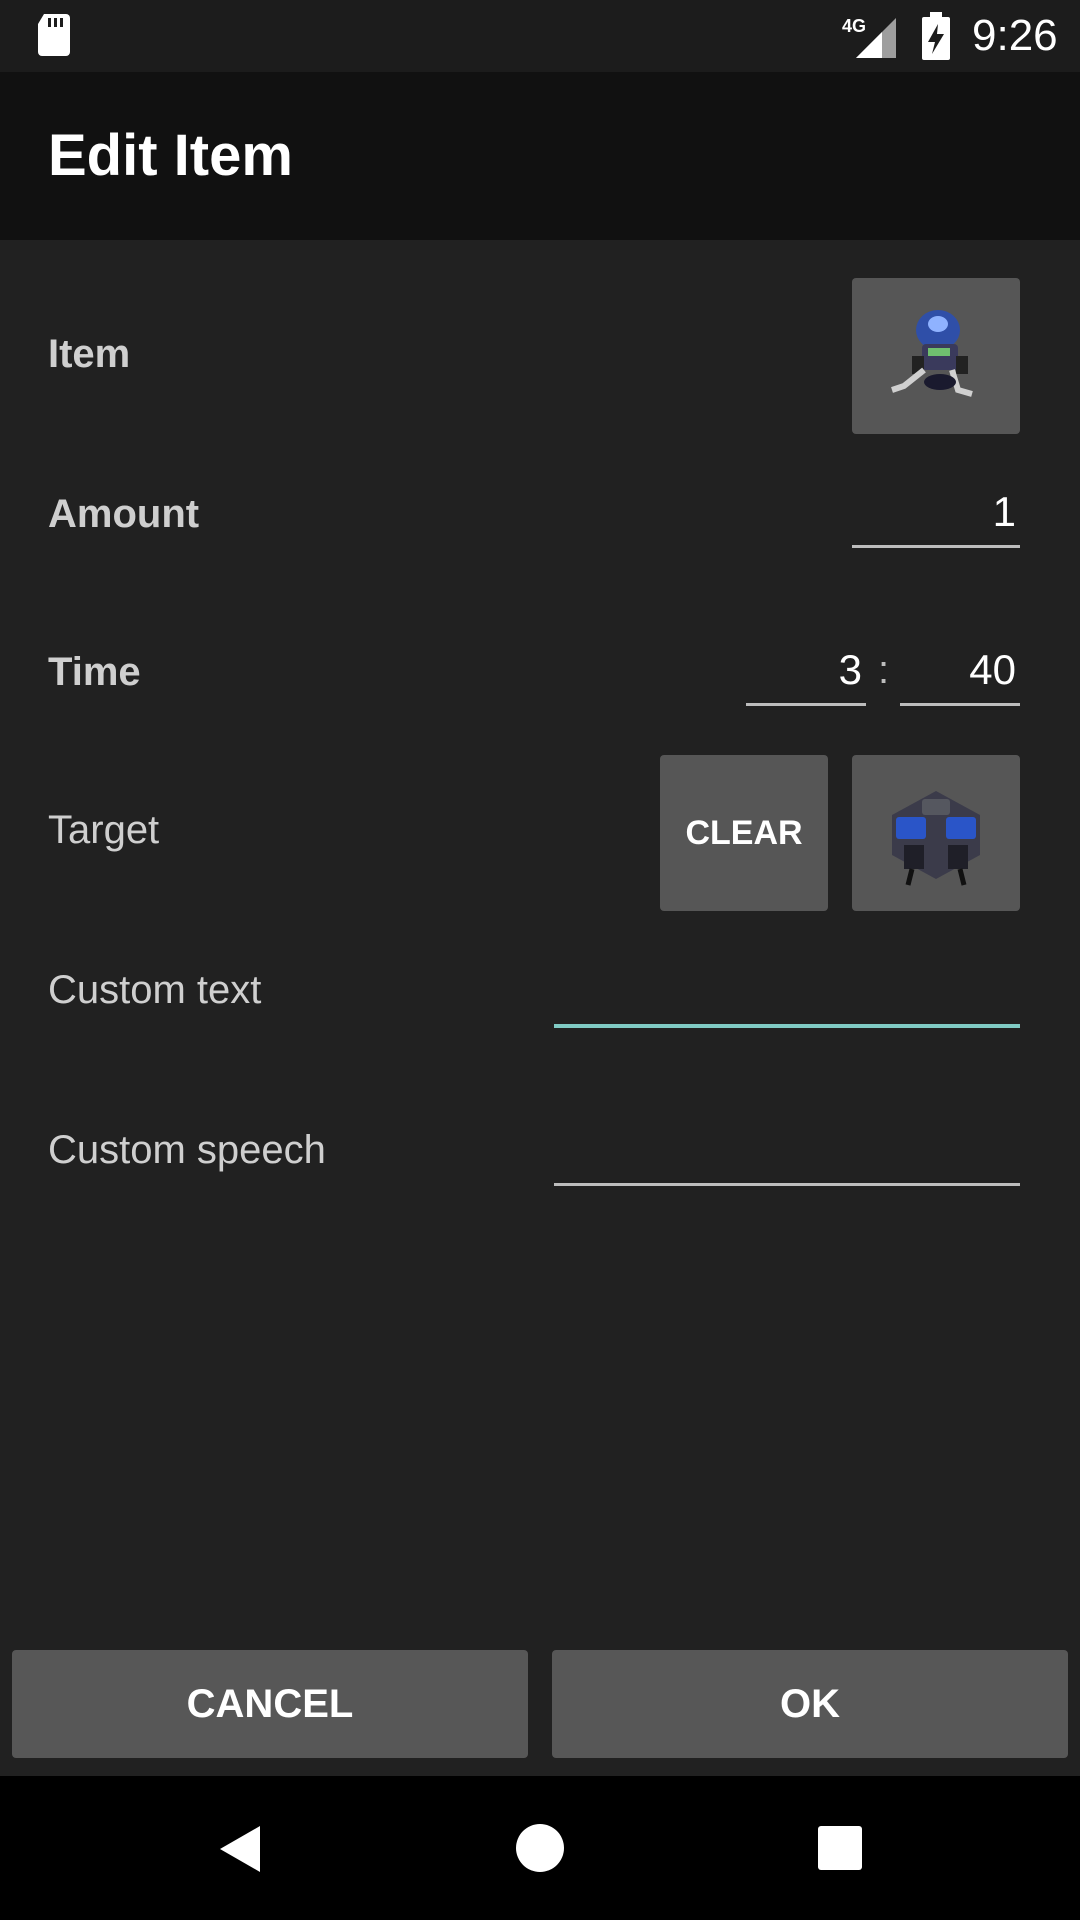  I want to click on sd-card-icon, so click(54, 35).